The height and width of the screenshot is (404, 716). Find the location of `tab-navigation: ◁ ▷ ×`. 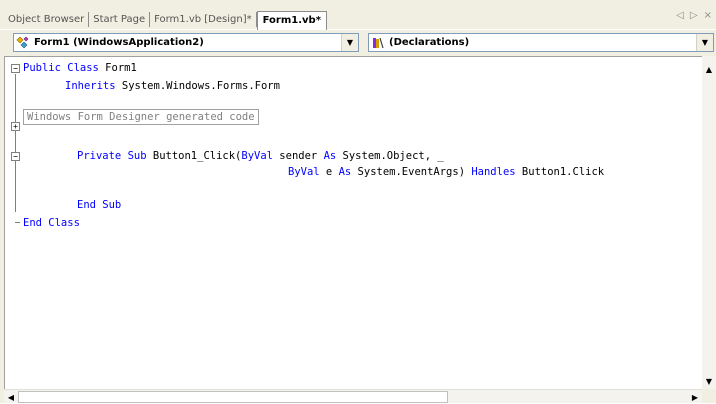

tab-navigation: ◁ ▷ × is located at coordinates (694, 15).